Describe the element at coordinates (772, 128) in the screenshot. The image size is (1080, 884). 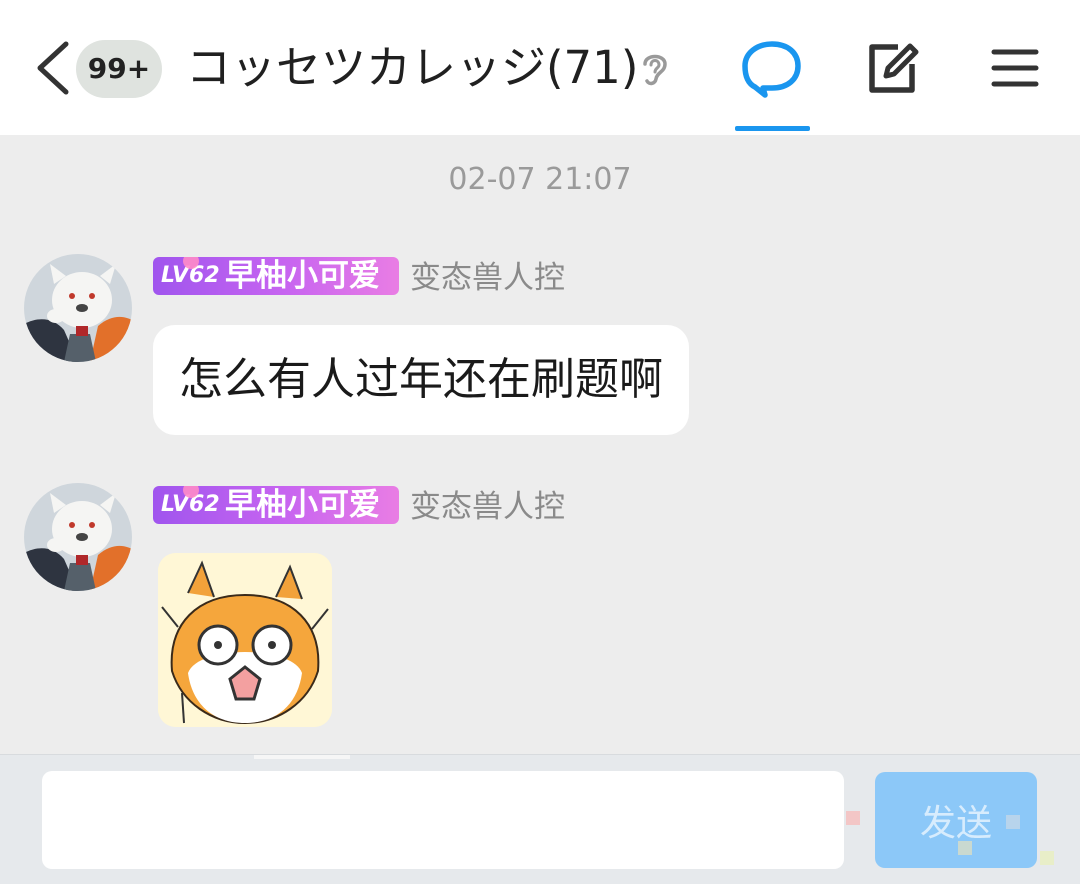
I see `active-tab-indicator` at that location.